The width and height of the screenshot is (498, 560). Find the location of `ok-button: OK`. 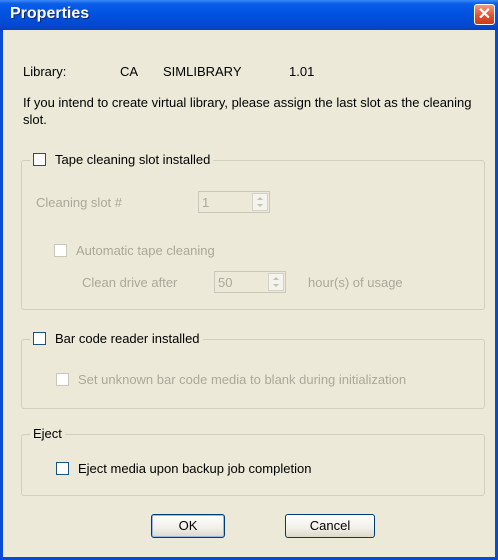

ok-button: OK is located at coordinates (188, 526).